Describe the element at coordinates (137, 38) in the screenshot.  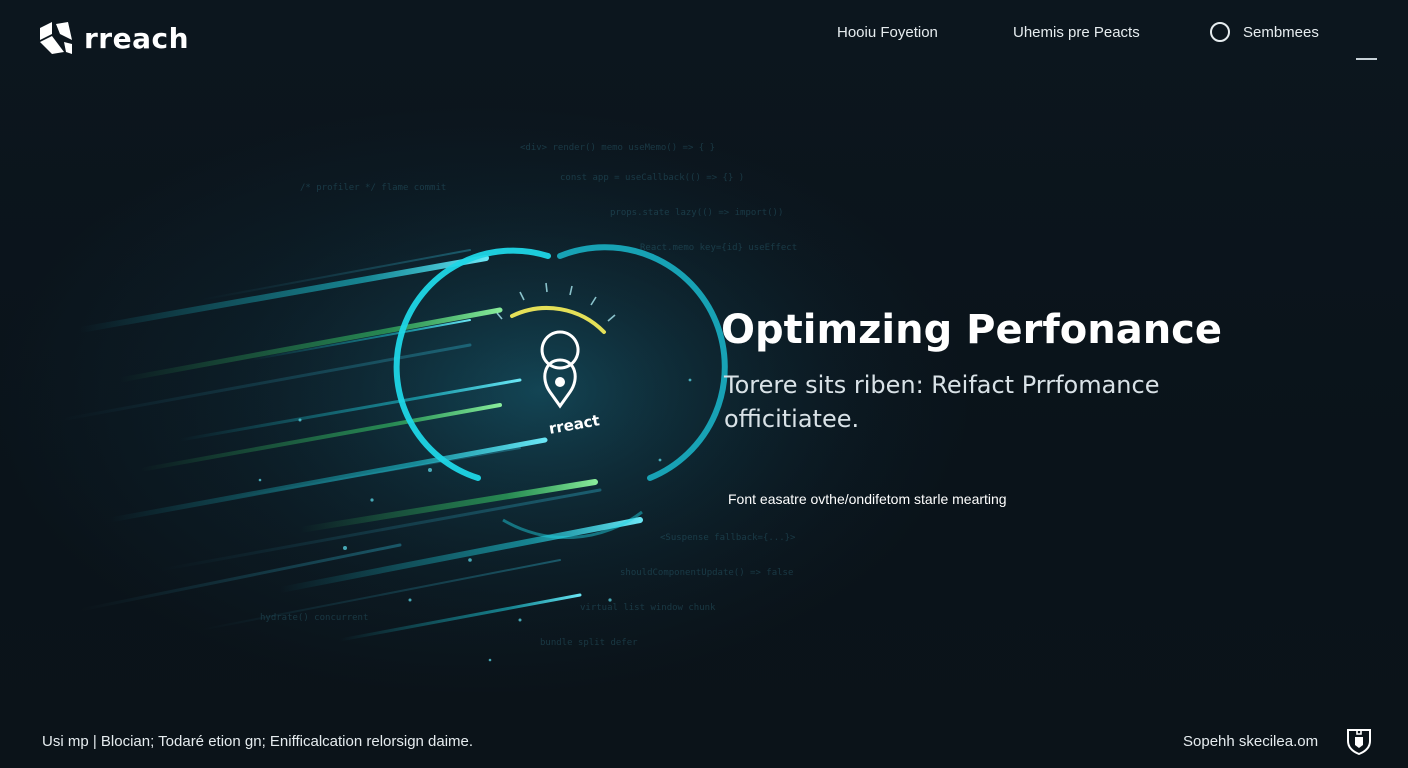
I see `brand-name: rreach` at that location.